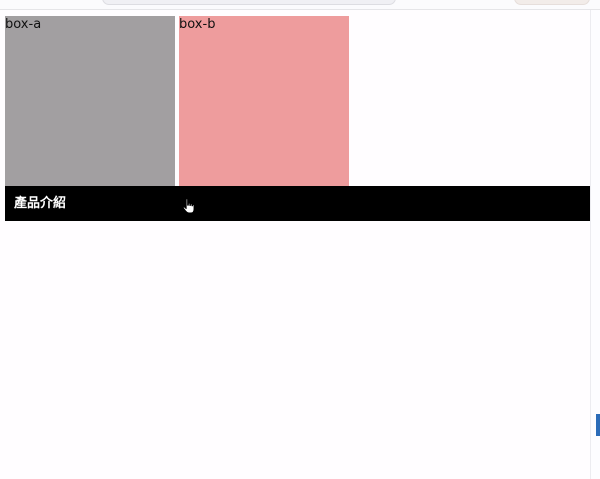 This screenshot has width=600, height=479. What do you see at coordinates (90, 101) in the screenshot?
I see `box-a: box-a` at bounding box center [90, 101].